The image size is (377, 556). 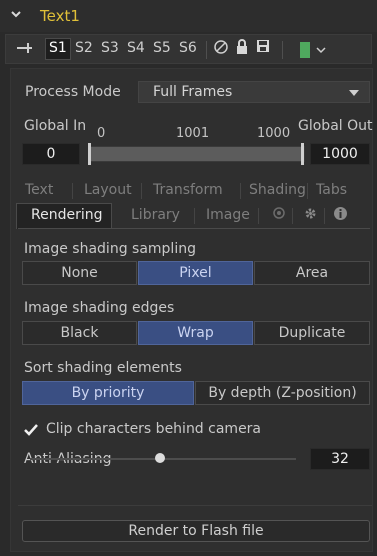 What do you see at coordinates (188, 190) in the screenshot?
I see `tab-transform: Transform` at bounding box center [188, 190].